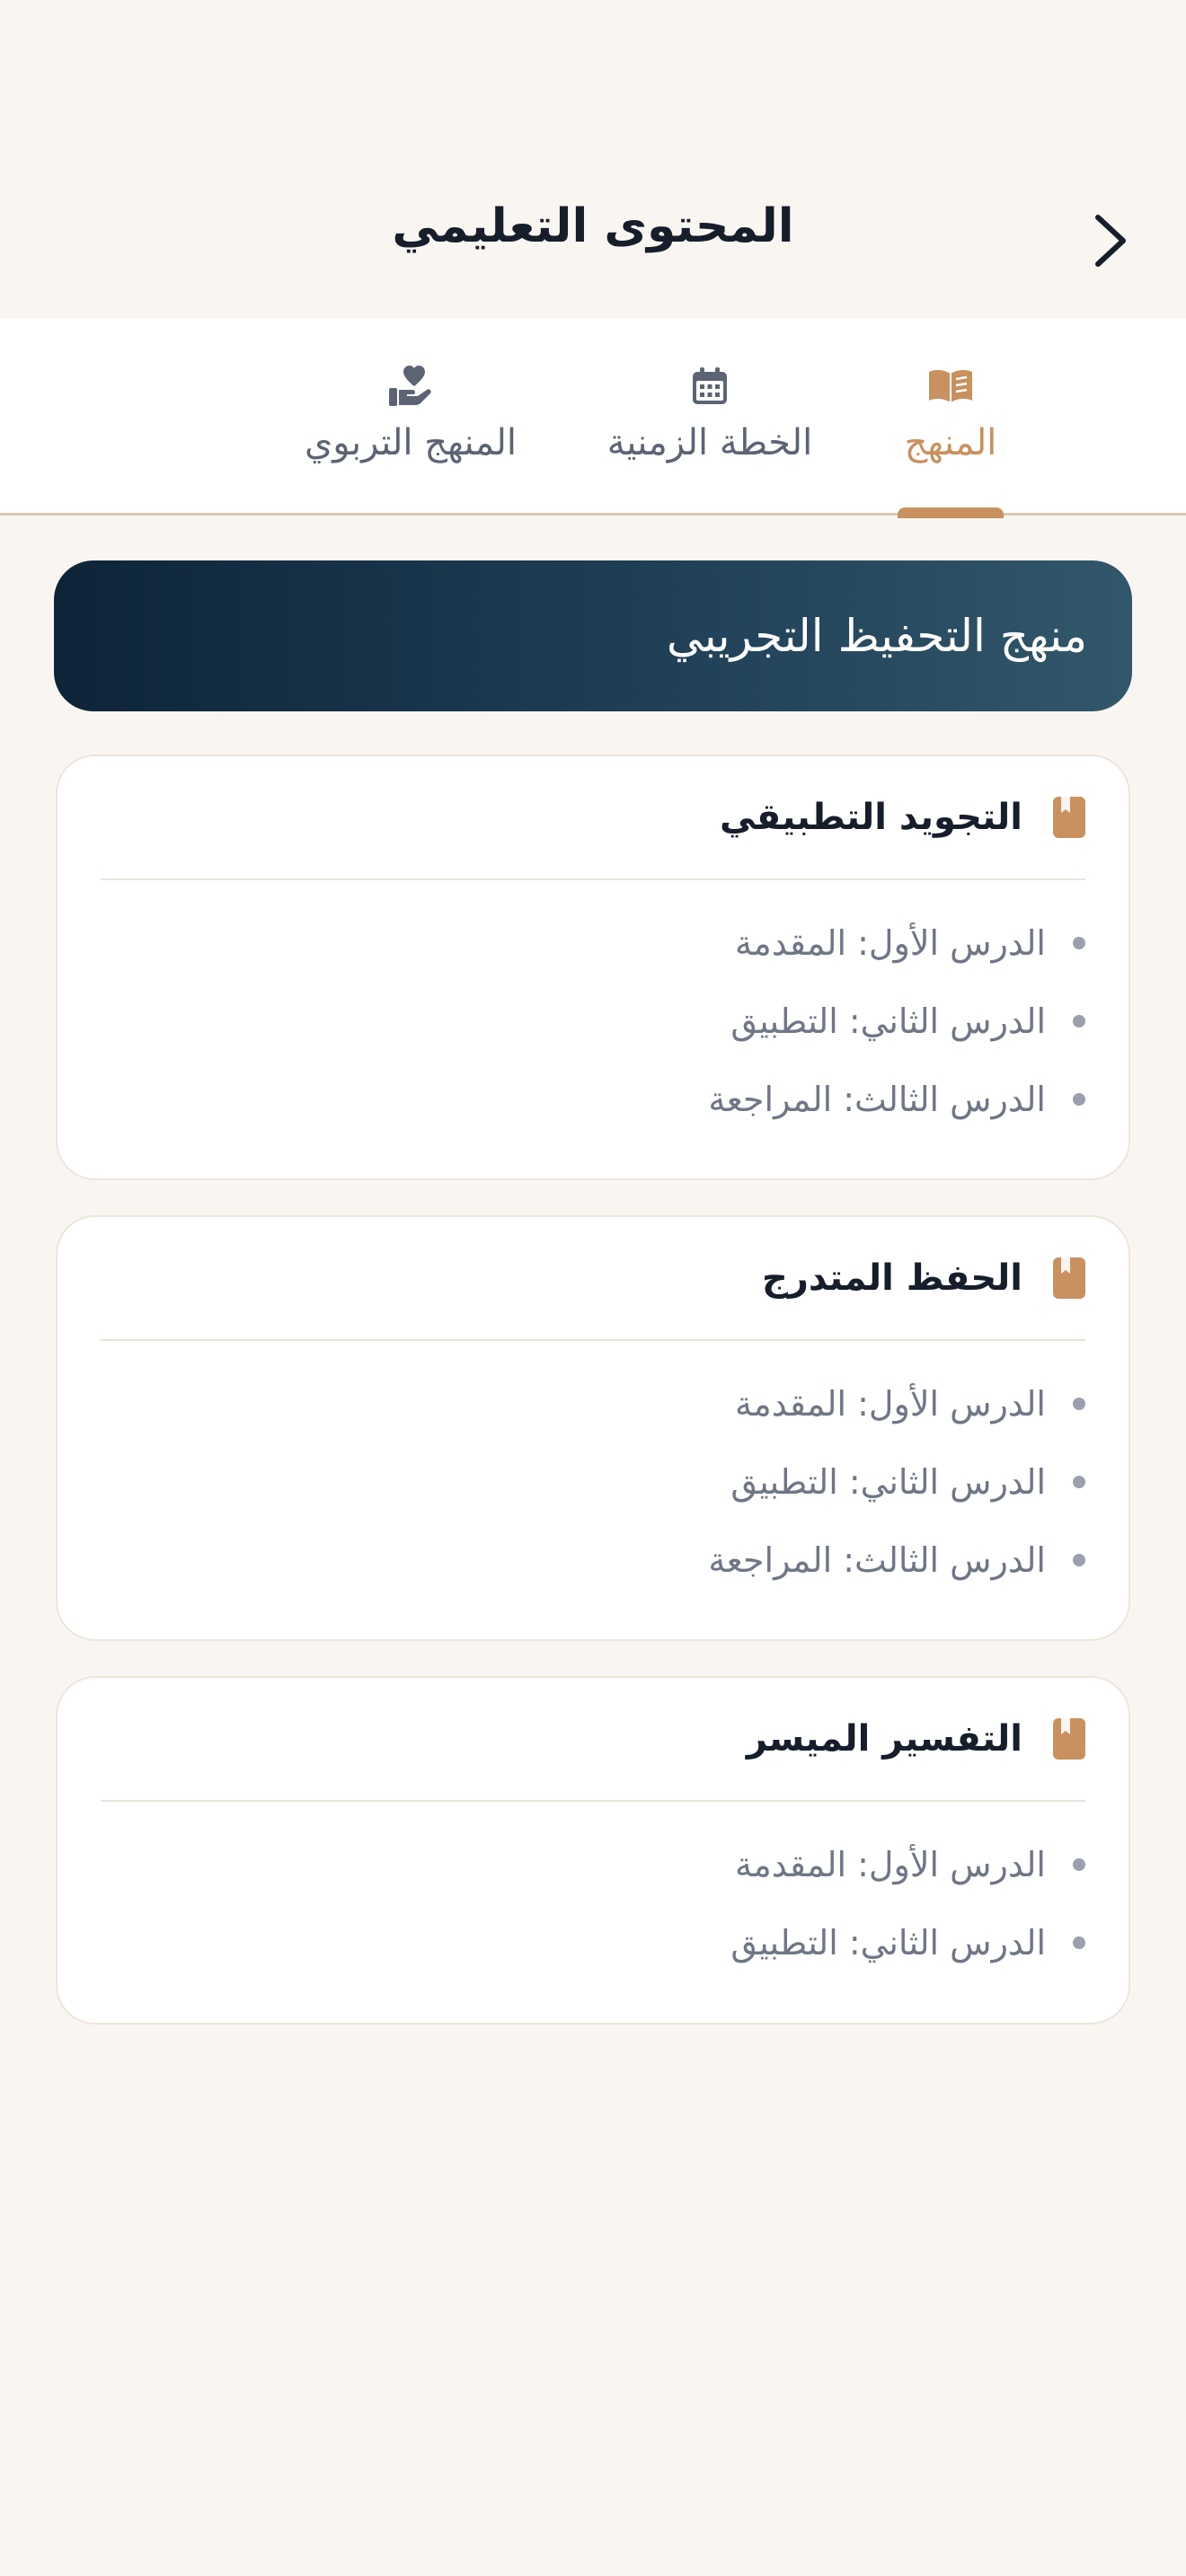 This screenshot has height=2576, width=1186. Describe the element at coordinates (593, 226) in the screenshot. I see `page-title: المحتوى التعليمي` at that location.